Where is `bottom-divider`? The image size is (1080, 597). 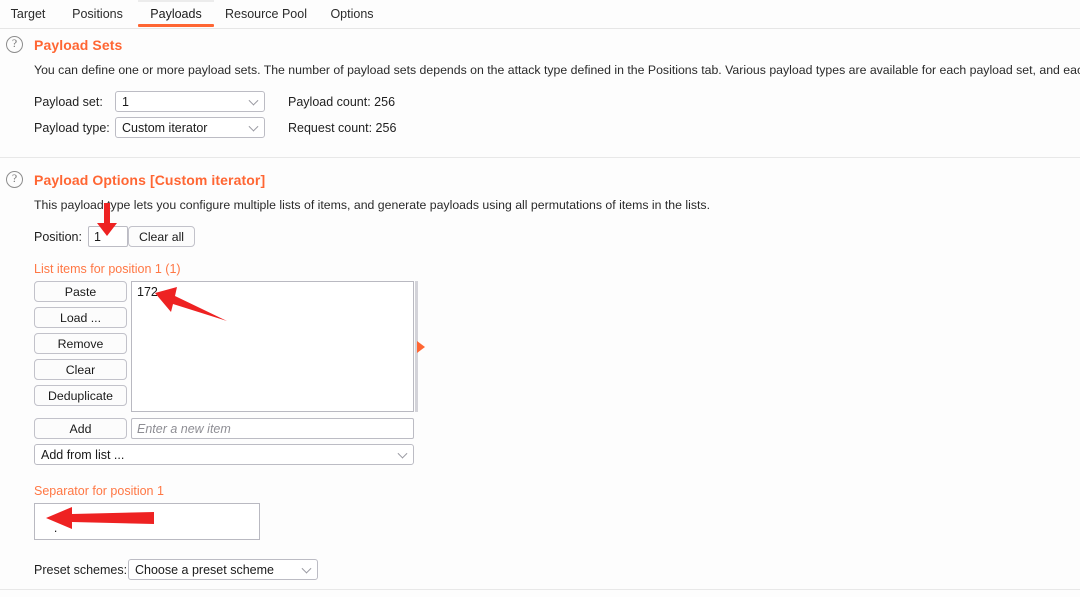
bottom-divider is located at coordinates (540, 589).